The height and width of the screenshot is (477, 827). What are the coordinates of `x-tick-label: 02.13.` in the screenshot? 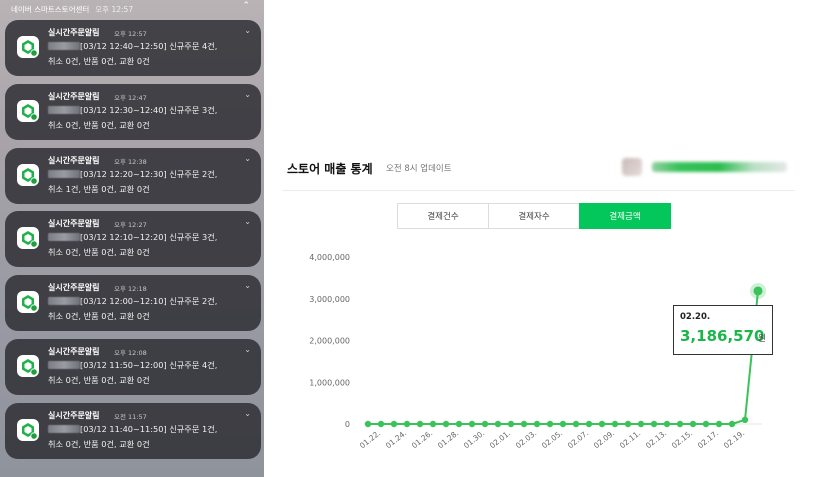 It's located at (656, 439).